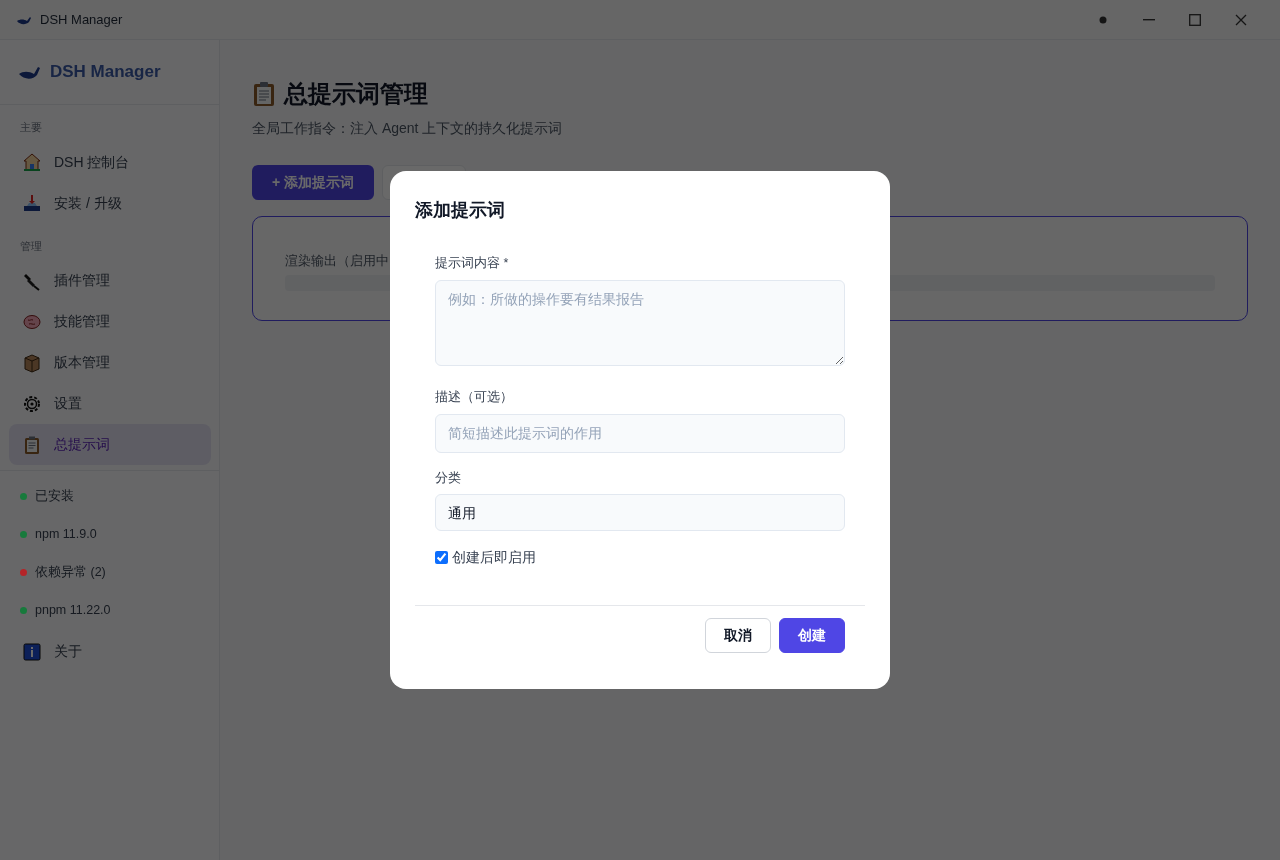 Image resolution: width=1280 pixels, height=860 pixels. What do you see at coordinates (110, 362) in the screenshot?
I see `sidebar-item: 版本管理` at bounding box center [110, 362].